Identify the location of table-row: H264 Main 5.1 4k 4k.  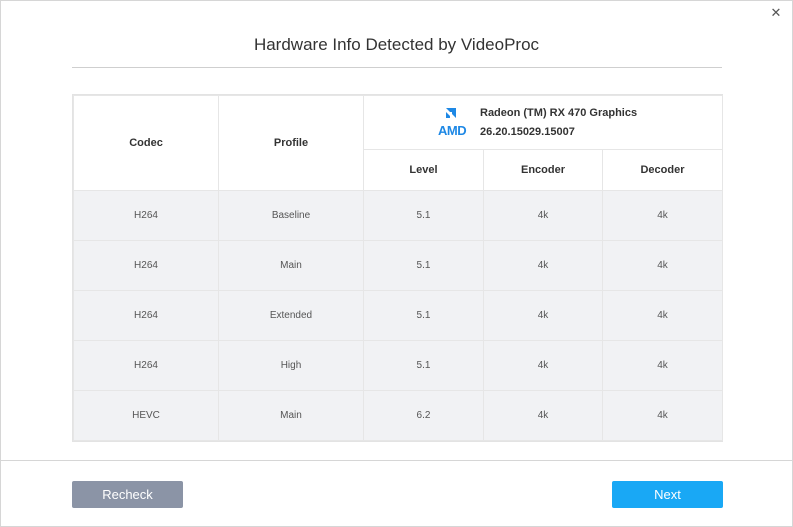
(398, 265).